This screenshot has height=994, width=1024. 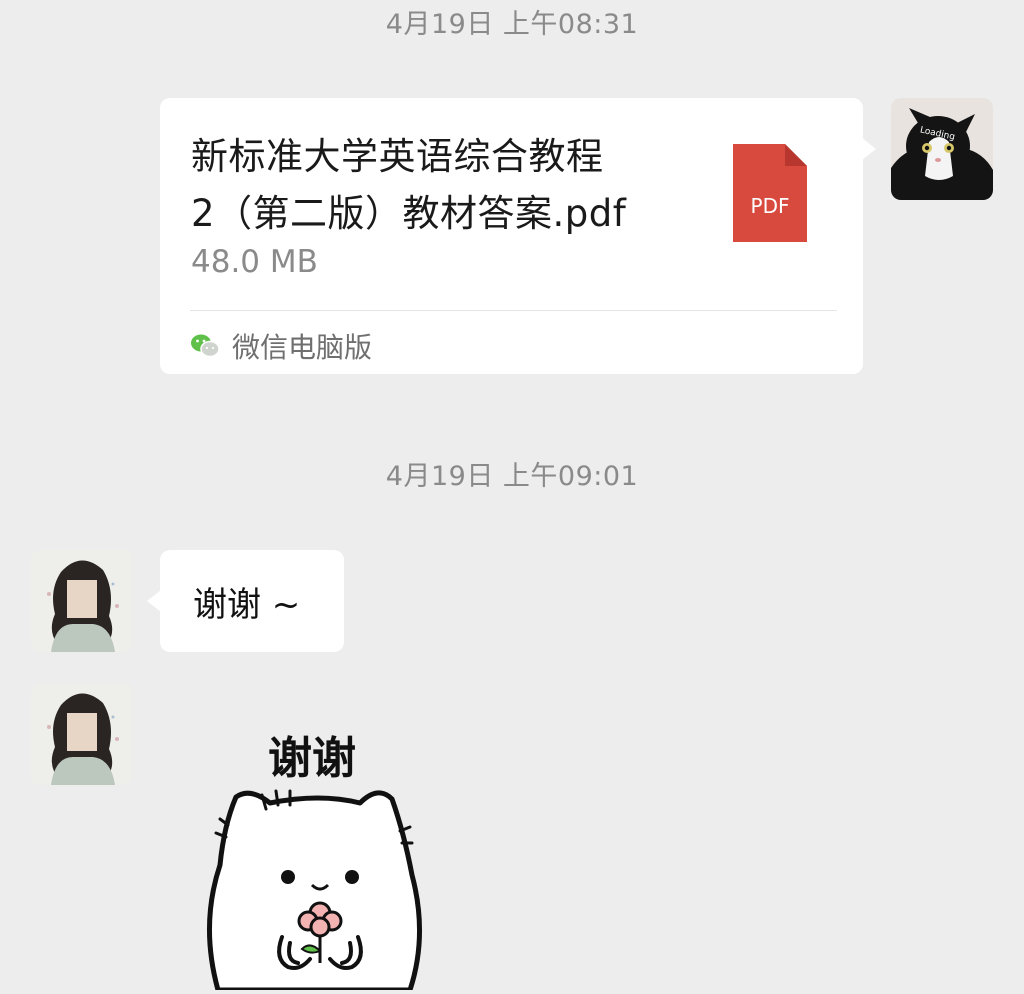 I want to click on file-name-line-2: 2（第二版）教材答案.pdf, so click(x=409, y=213).